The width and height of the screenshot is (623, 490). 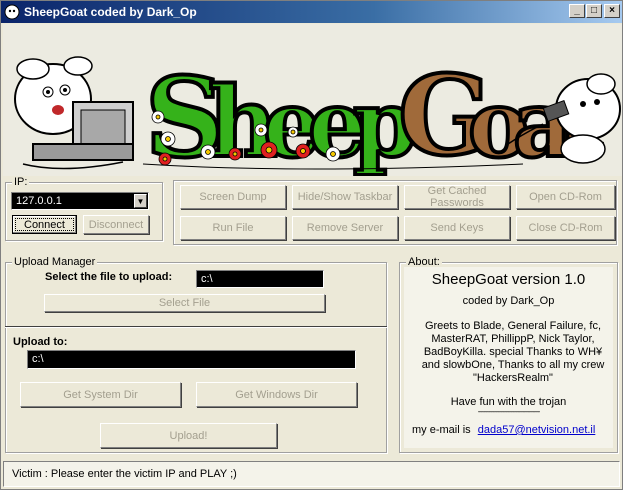 I want to click on open-cd-rom-button: Open CD-Rom, so click(x=565, y=197).